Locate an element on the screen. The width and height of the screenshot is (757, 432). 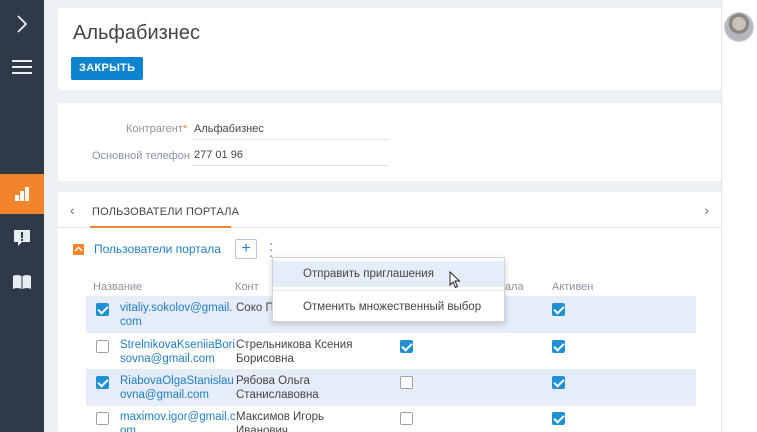
column-active: Активен is located at coordinates (572, 287).